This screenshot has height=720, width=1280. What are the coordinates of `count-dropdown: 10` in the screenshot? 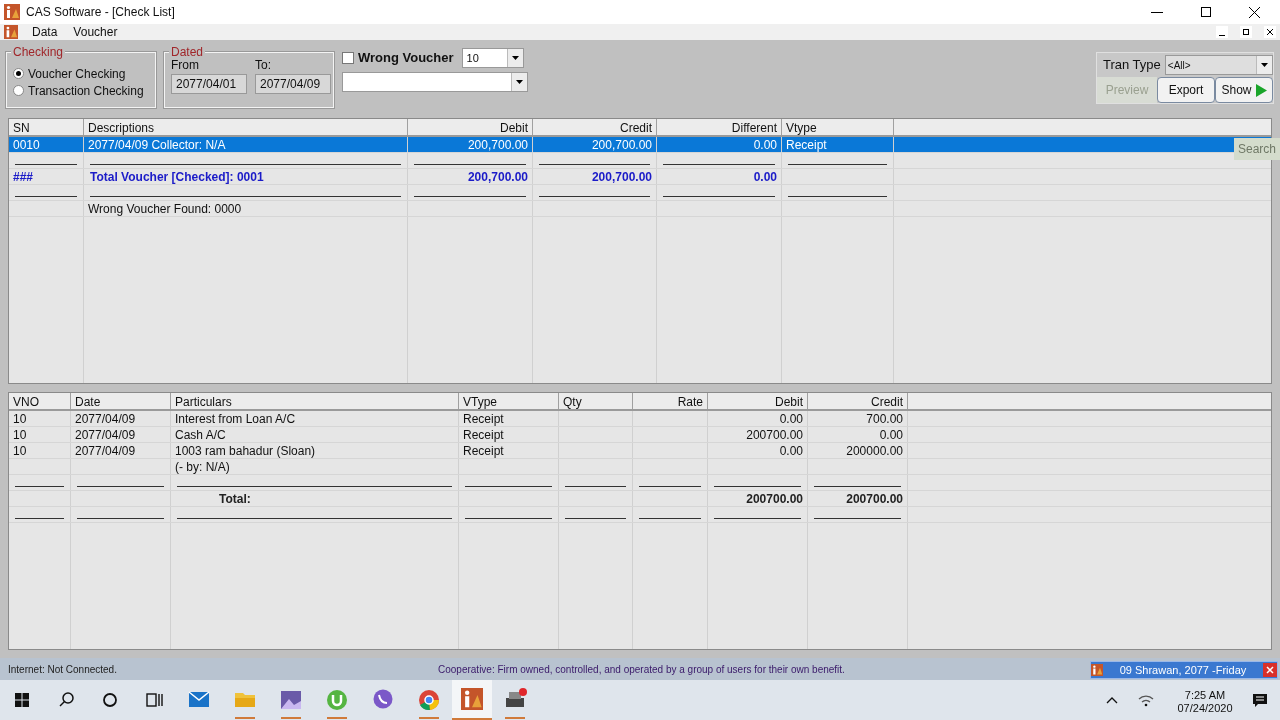 It's located at (492, 58).